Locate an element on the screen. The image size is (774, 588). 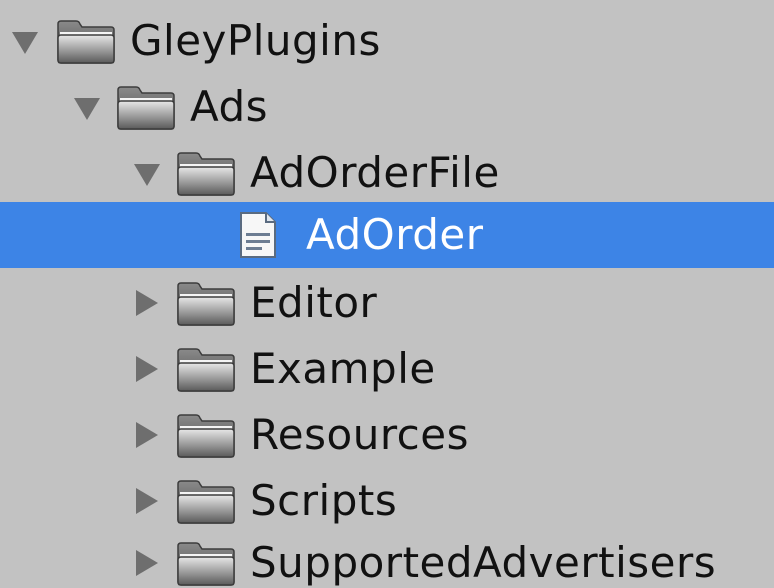
tree-item-scripts: Scripts is located at coordinates (387, 501).